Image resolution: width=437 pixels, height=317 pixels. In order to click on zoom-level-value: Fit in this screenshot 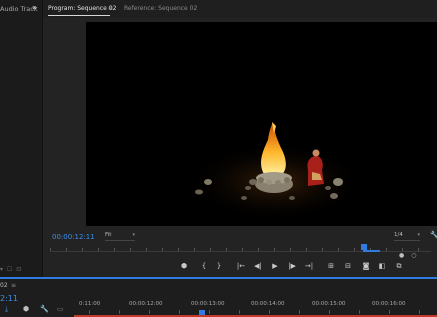, I will do `click(108, 235)`.